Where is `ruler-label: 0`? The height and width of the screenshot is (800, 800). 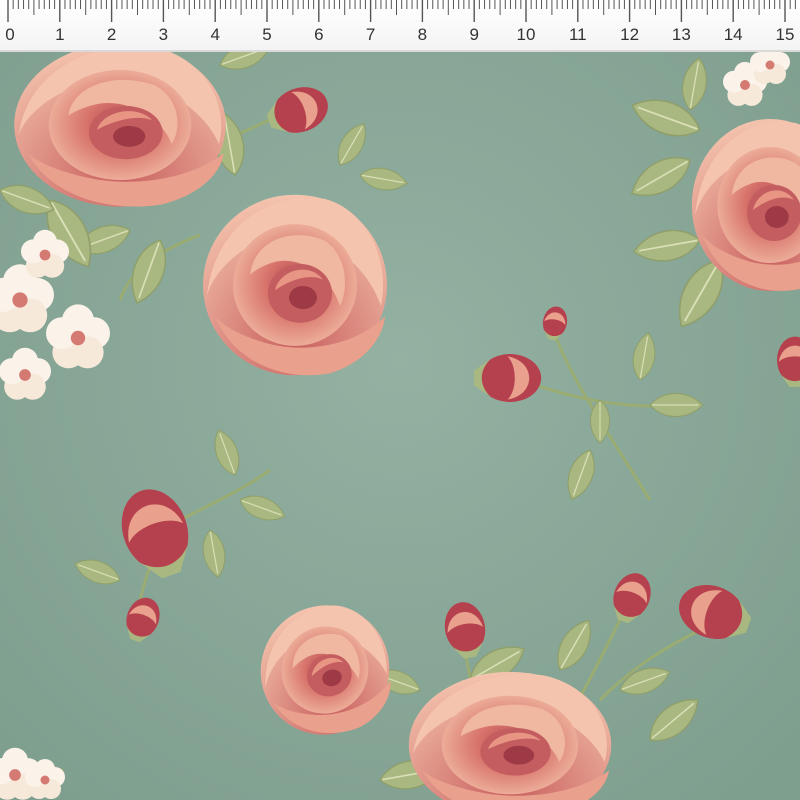
ruler-label: 0 is located at coordinates (10, 34).